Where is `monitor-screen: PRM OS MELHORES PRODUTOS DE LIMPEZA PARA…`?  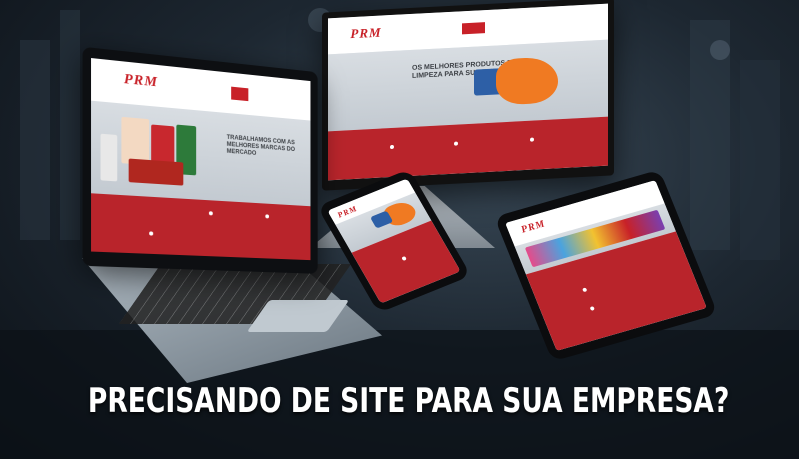
monitor-screen: PRM OS MELHORES PRODUTOS DE LIMPEZA PARA… is located at coordinates (468, 92).